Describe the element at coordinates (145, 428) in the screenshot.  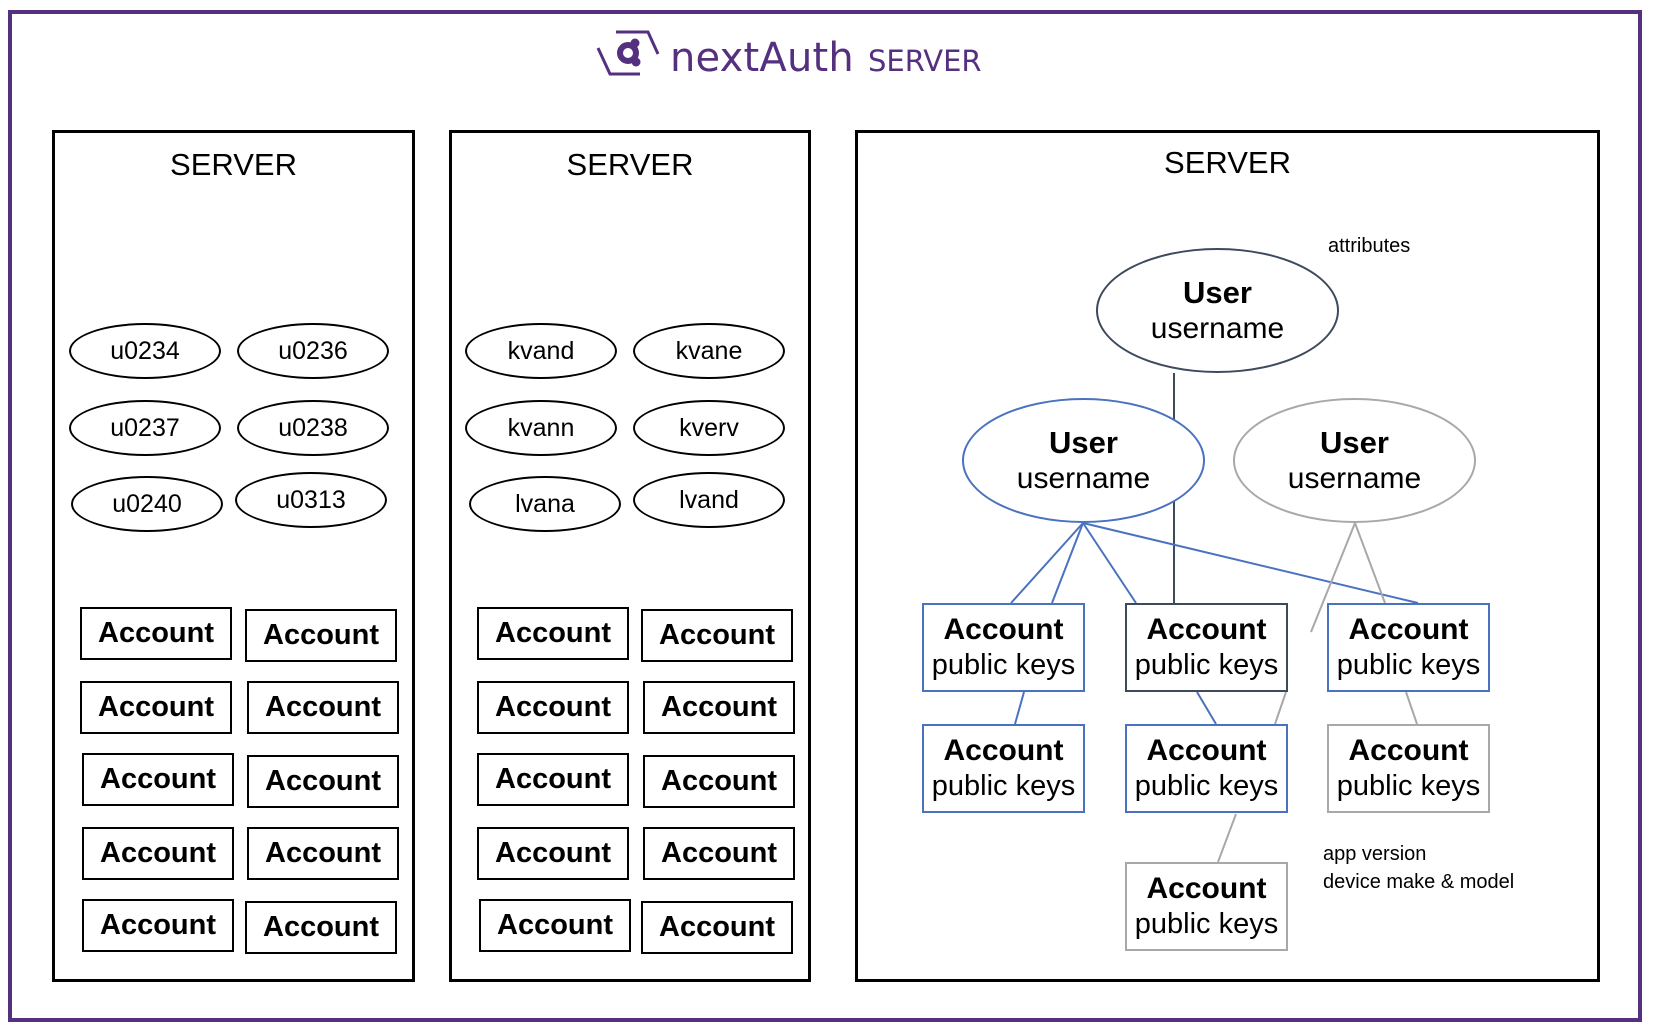
I see `username-oval: u0237` at that location.